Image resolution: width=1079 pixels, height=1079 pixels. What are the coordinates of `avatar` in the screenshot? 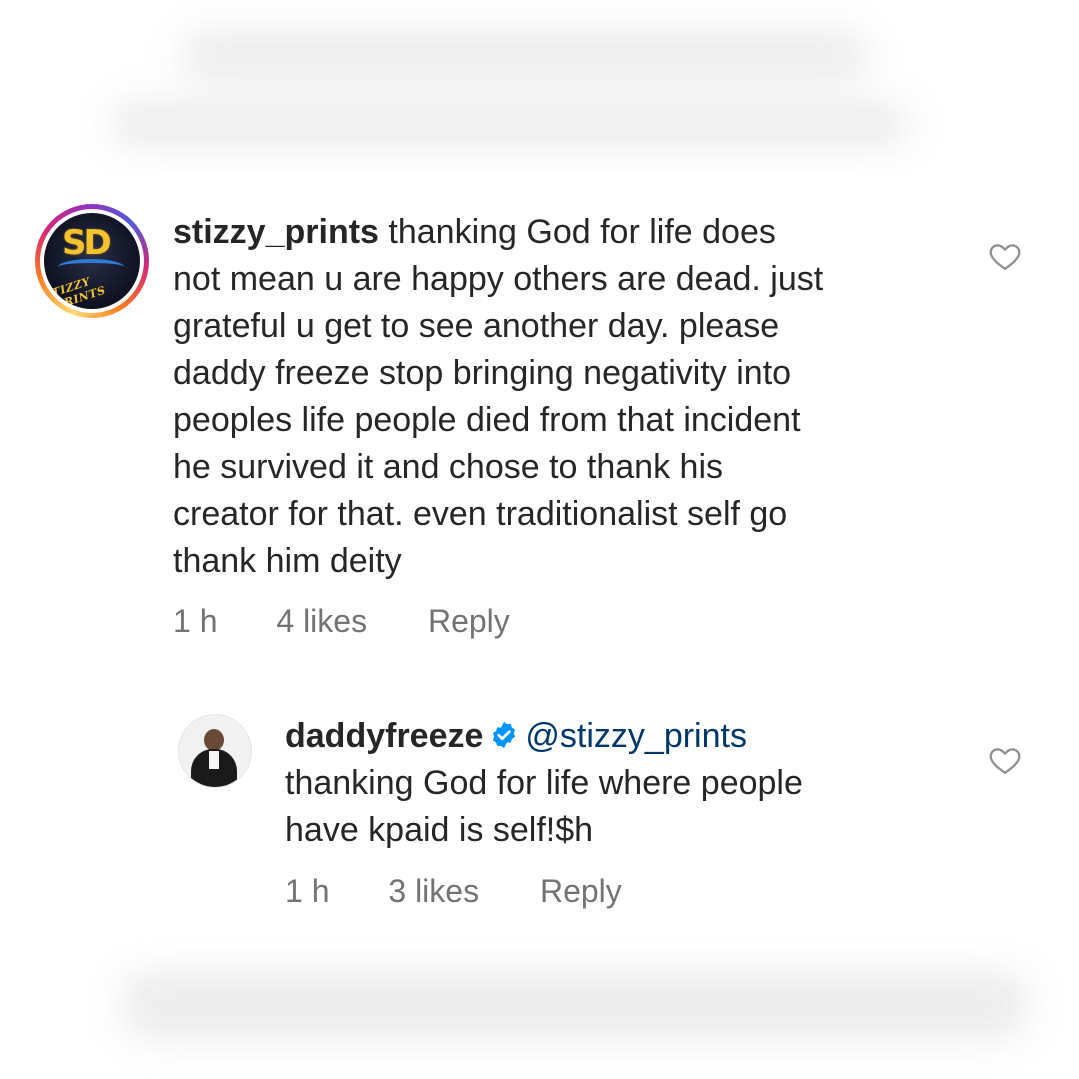 It's located at (215, 751).